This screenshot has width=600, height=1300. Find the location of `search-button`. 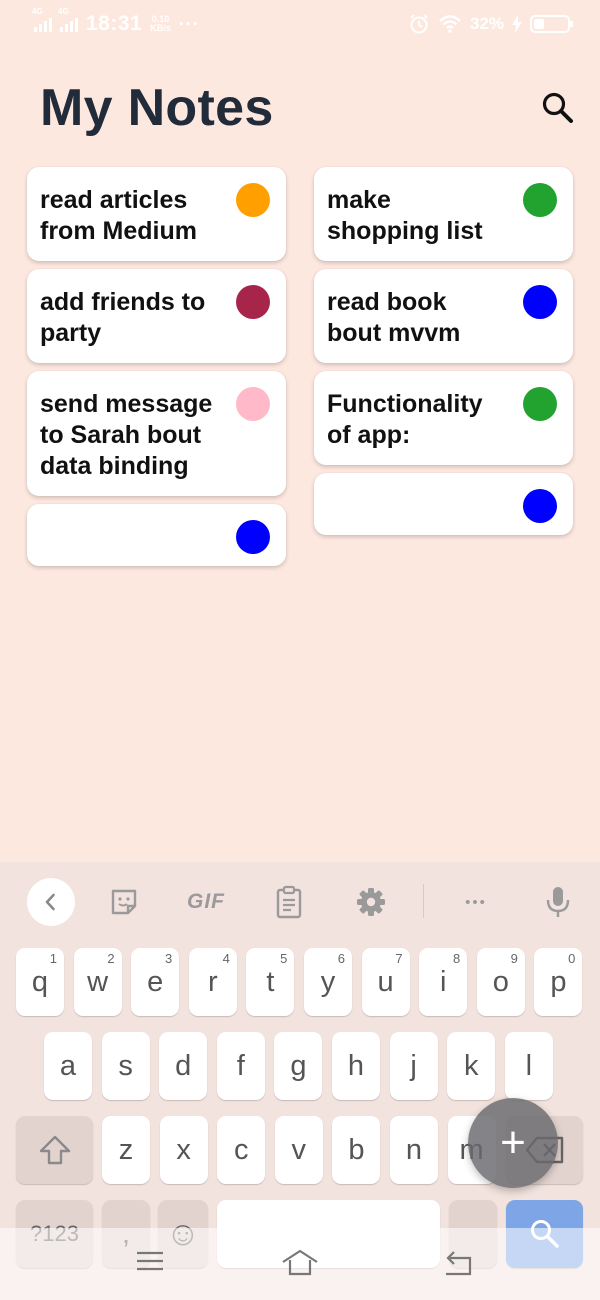

search-button is located at coordinates (558, 108).